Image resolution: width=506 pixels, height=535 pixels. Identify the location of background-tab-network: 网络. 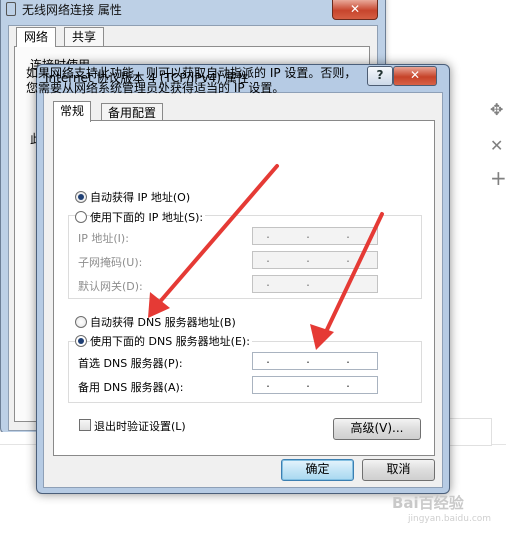
(36, 37).